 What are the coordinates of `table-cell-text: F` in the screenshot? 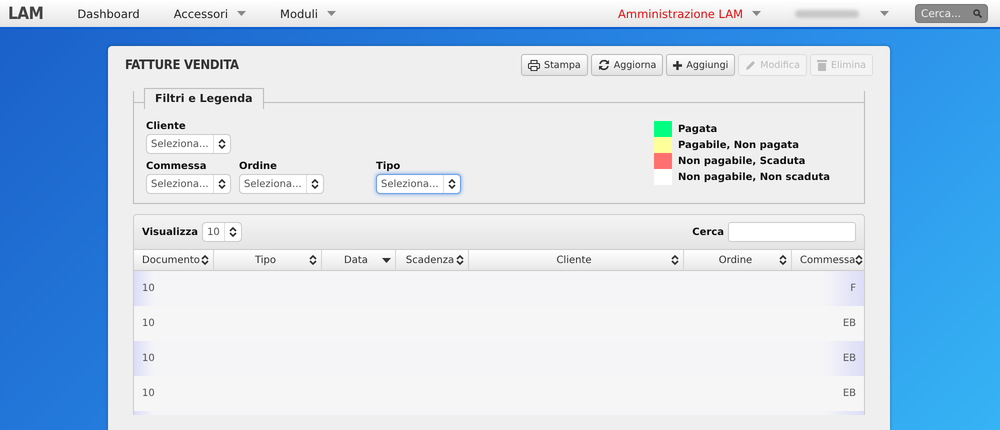 It's located at (853, 288).